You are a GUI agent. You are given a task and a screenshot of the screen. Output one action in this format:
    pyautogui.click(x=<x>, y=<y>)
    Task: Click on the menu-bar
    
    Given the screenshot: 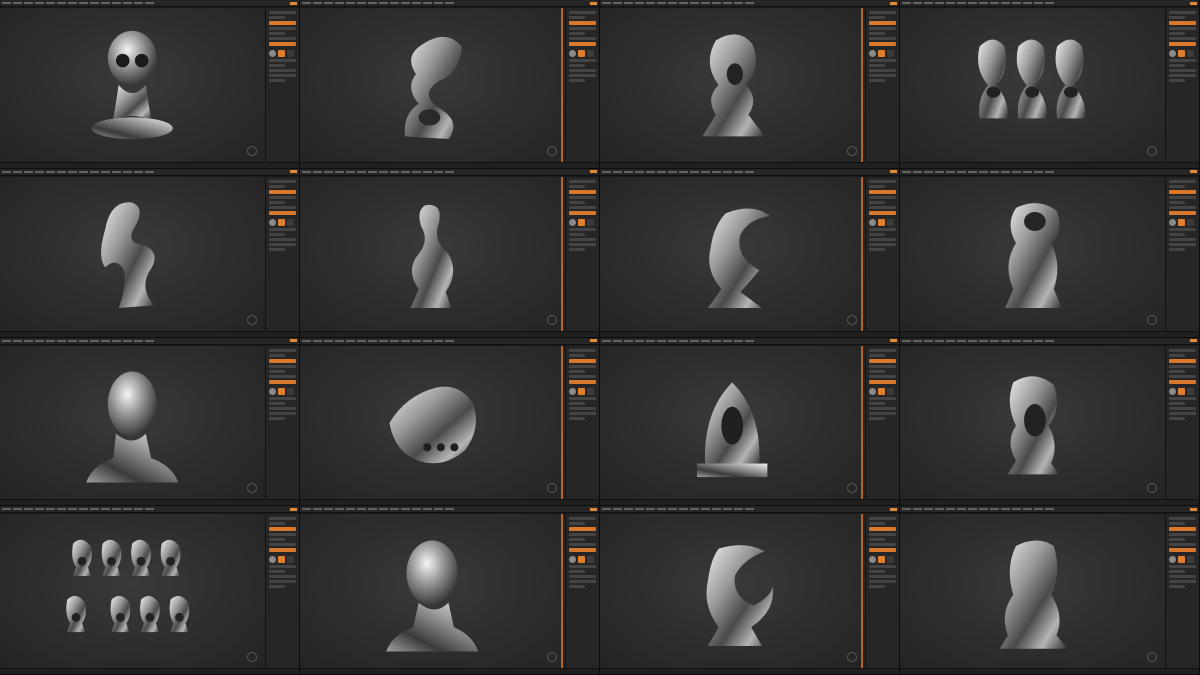 What is the action you would take?
    pyautogui.click(x=449, y=341)
    